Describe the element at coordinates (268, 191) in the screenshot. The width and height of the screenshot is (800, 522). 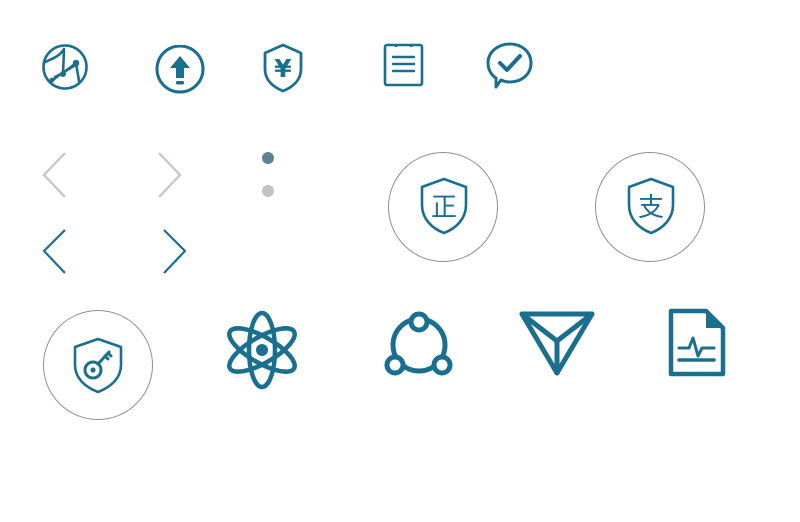
I see `pagination-dot-inactive` at that location.